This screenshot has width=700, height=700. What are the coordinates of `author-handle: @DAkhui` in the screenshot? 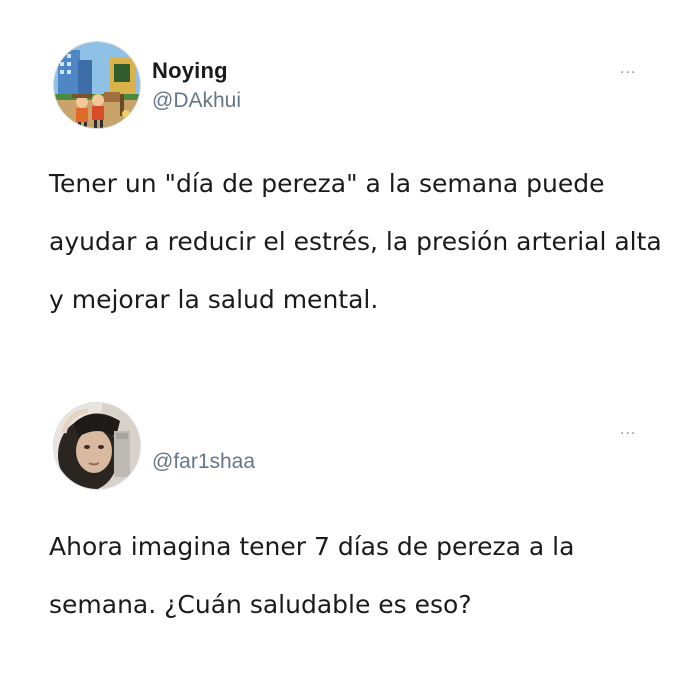 It's located at (196, 101).